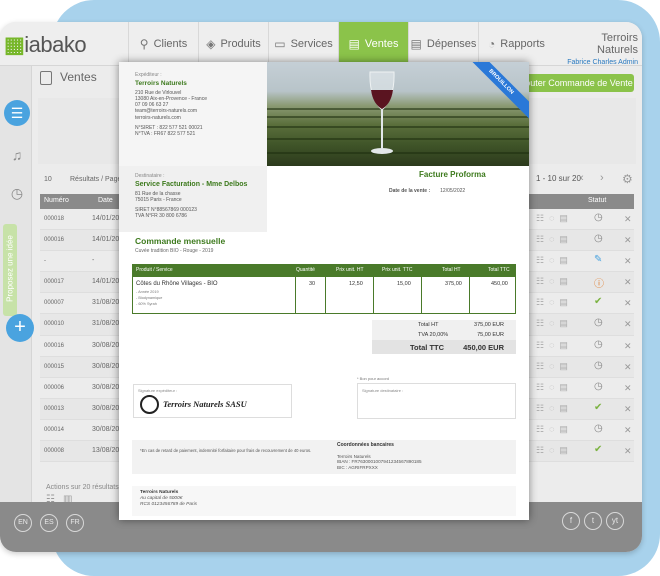 The width and height of the screenshot is (660, 576). Describe the element at coordinates (17, 155) in the screenshot. I see `bell-icon: ♫` at that location.